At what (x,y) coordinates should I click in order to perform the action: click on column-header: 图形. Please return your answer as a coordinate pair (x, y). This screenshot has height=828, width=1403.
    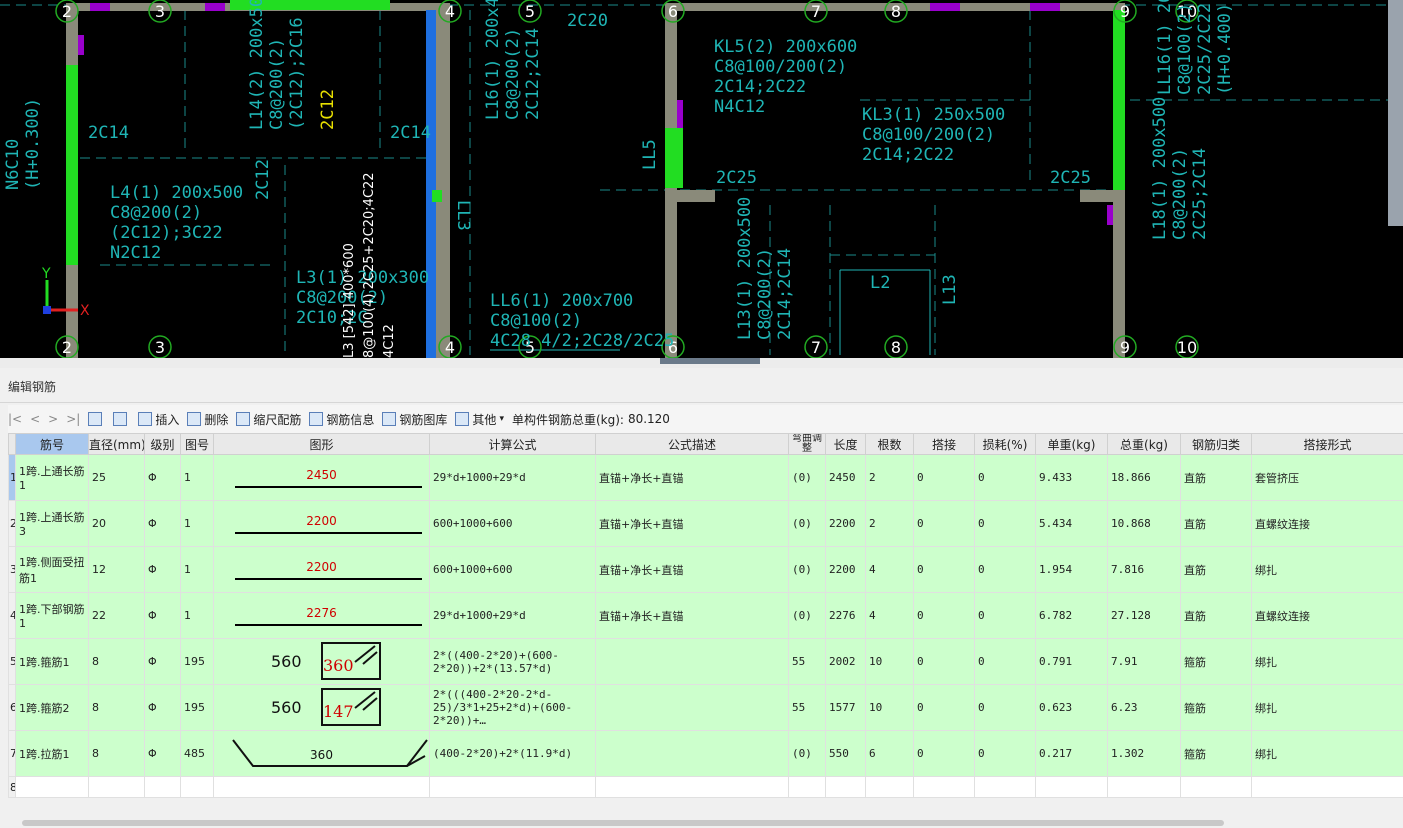
    Looking at the image, I should click on (321, 444).